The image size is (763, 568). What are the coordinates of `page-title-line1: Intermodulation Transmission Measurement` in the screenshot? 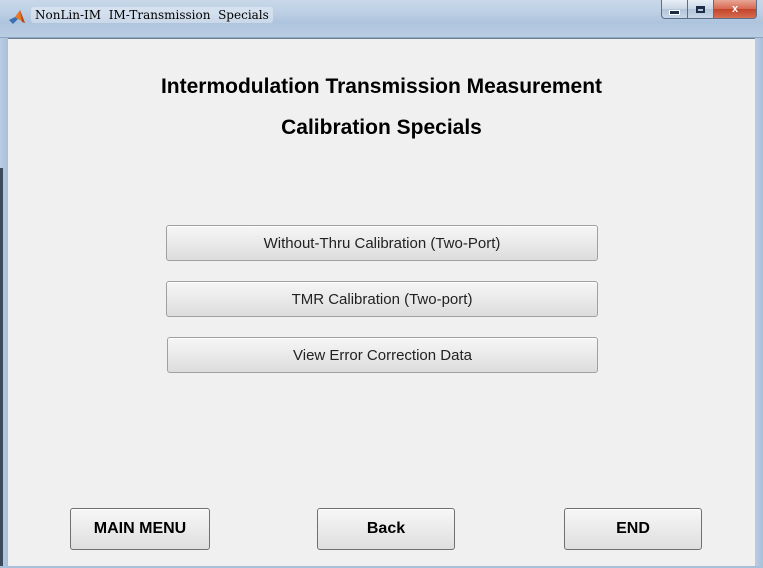 It's located at (381, 86).